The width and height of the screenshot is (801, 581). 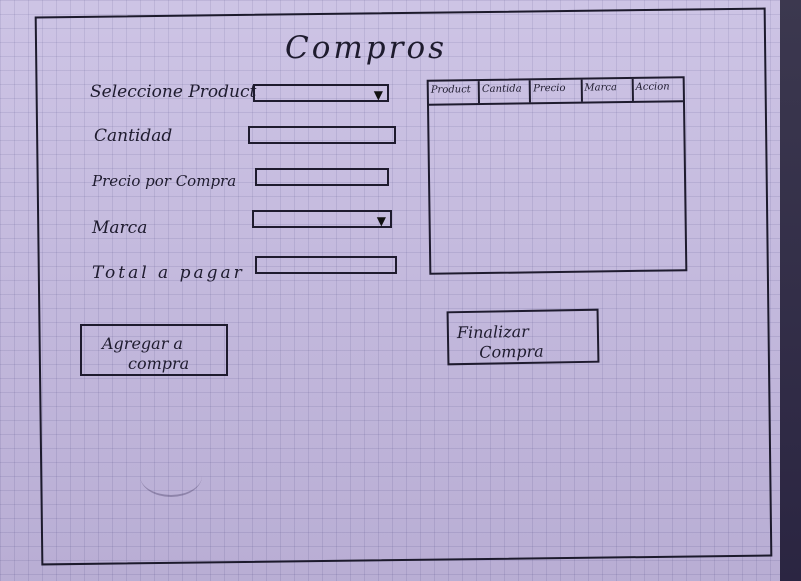 What do you see at coordinates (511, 351) in the screenshot?
I see `finalizar-button-label-line2: Compra` at bounding box center [511, 351].